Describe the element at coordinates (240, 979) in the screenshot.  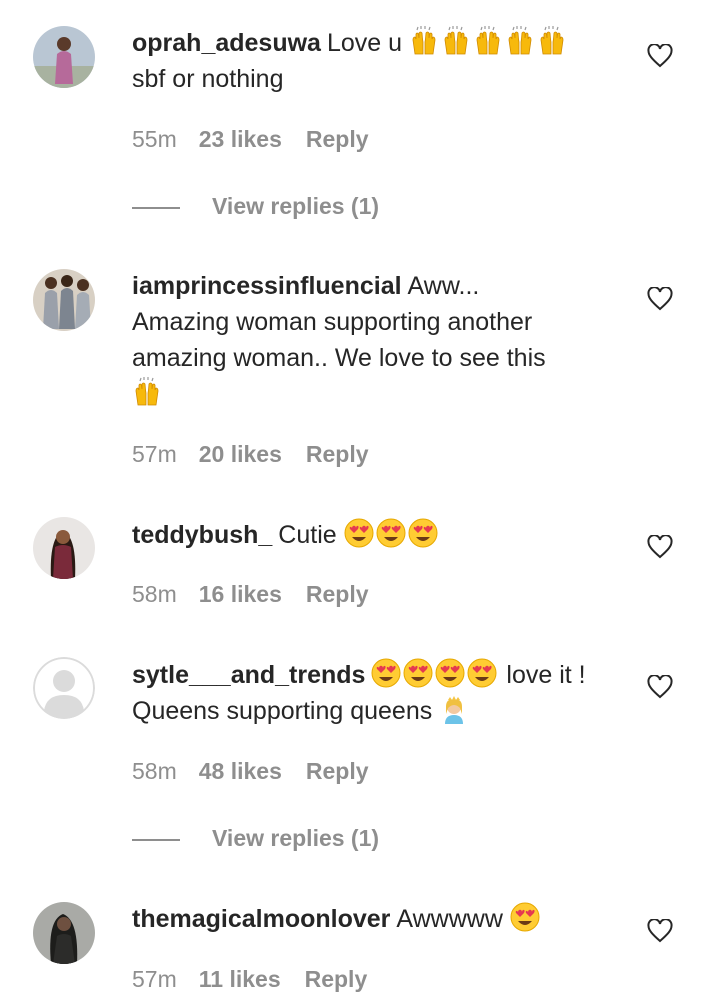
I see `comment-likes: 11 likes` at that location.